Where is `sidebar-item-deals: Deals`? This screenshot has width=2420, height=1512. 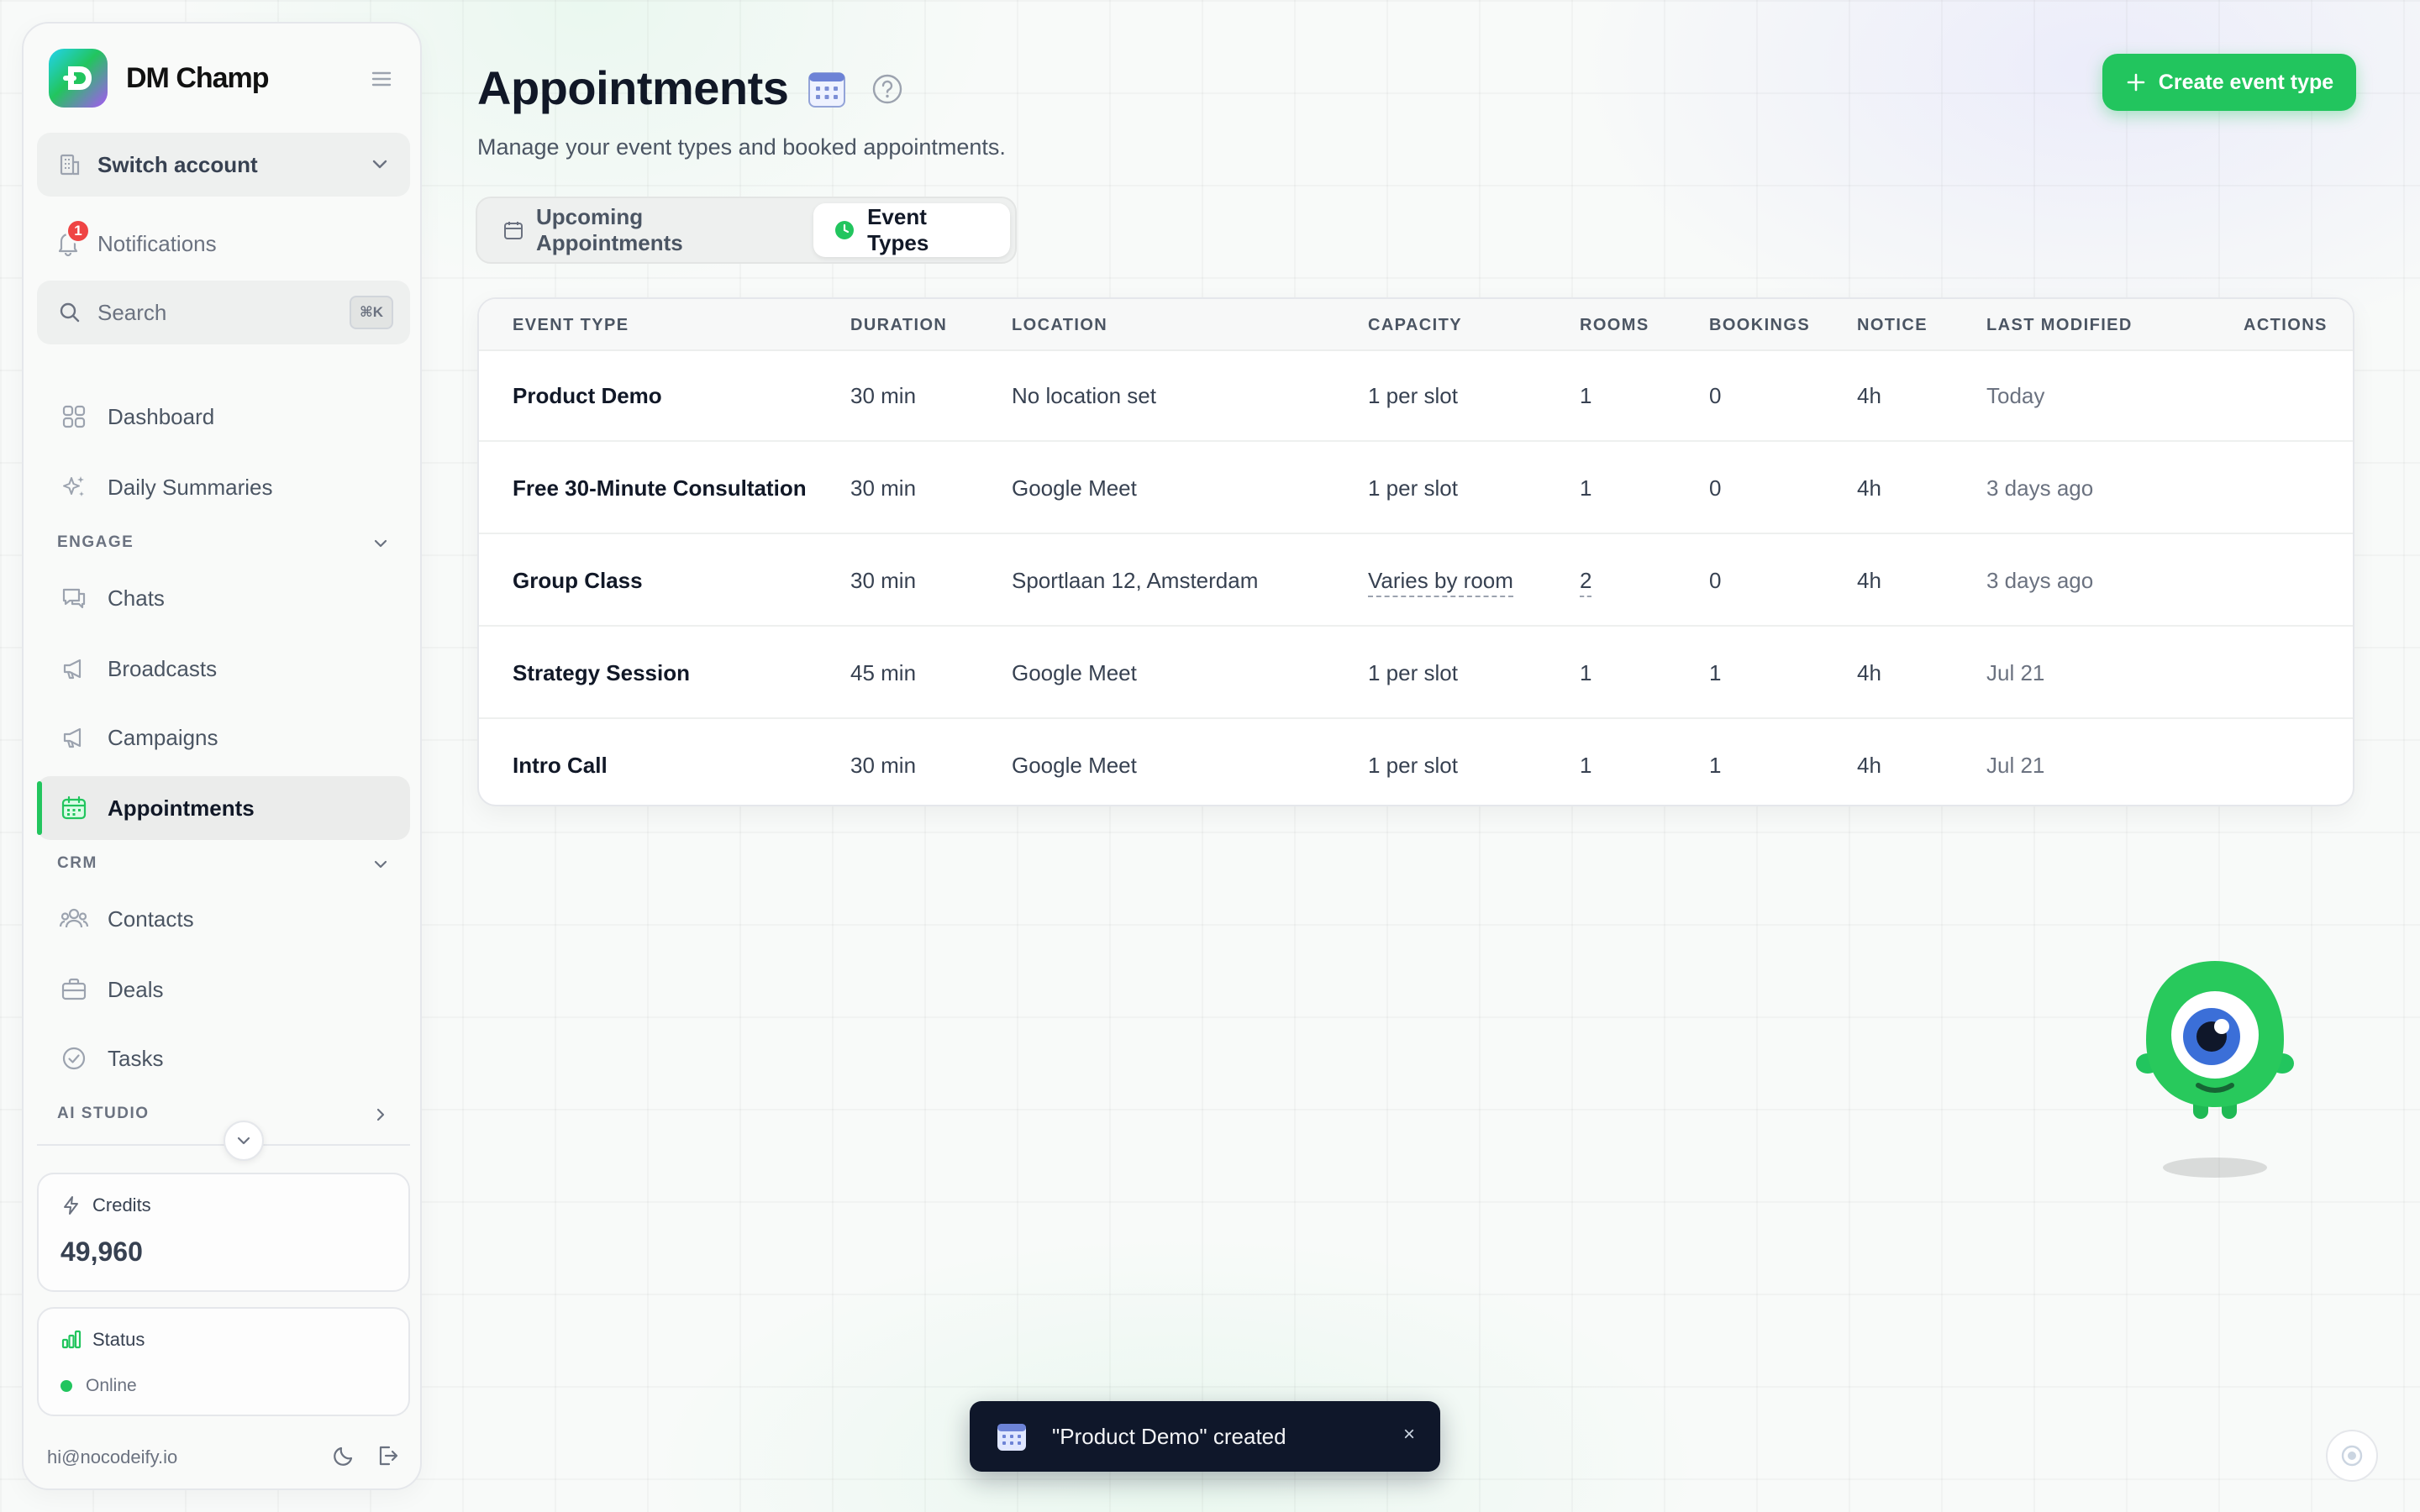
sidebar-item-deals: Deals is located at coordinates (224, 989).